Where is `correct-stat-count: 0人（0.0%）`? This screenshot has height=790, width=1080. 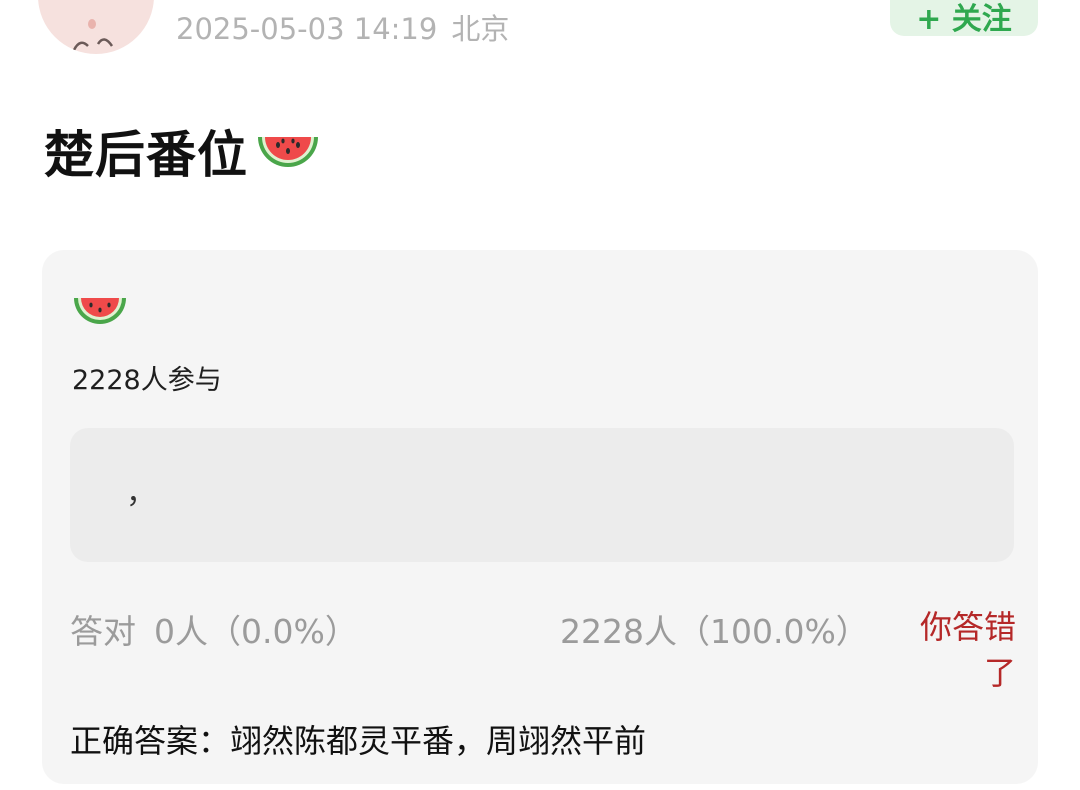
correct-stat-count: 0人（0.0%） is located at coordinates (256, 631).